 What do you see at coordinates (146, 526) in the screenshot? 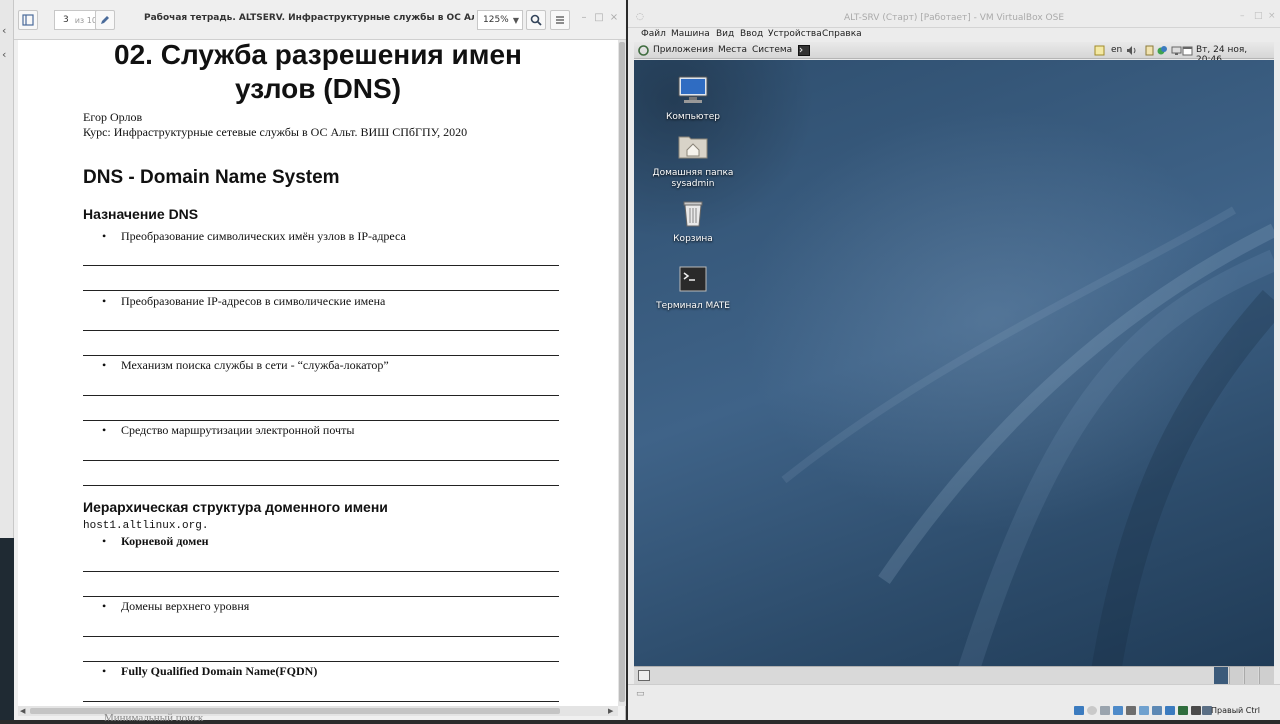
I see `example-fqdn: host1.altlinux.org.` at bounding box center [146, 526].